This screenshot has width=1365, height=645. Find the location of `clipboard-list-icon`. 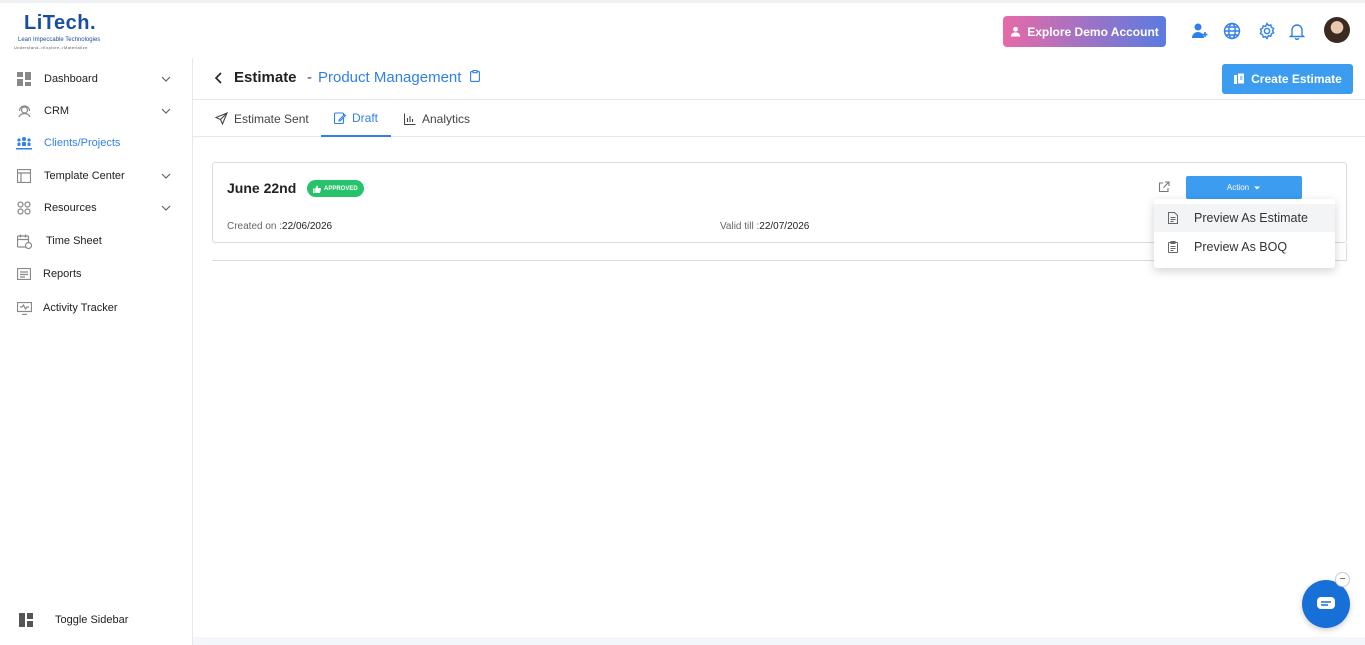

clipboard-list-icon is located at coordinates (1173, 247).